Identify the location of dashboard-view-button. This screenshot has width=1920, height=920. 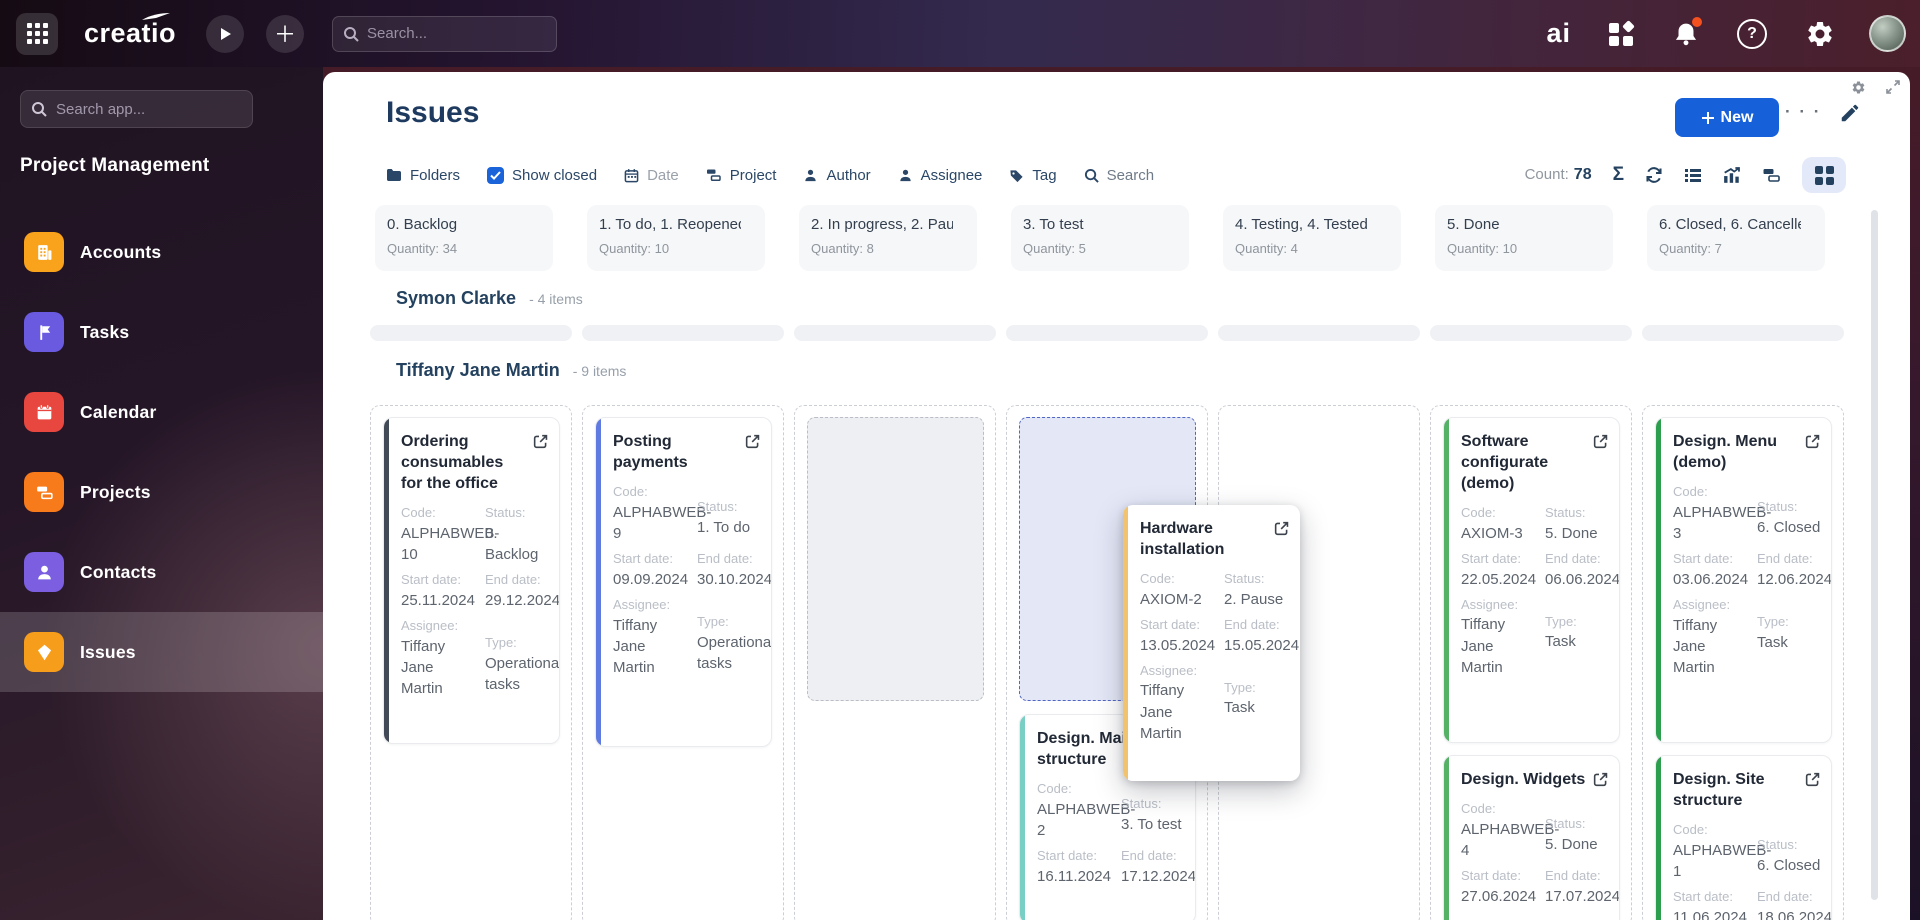
(1771, 175).